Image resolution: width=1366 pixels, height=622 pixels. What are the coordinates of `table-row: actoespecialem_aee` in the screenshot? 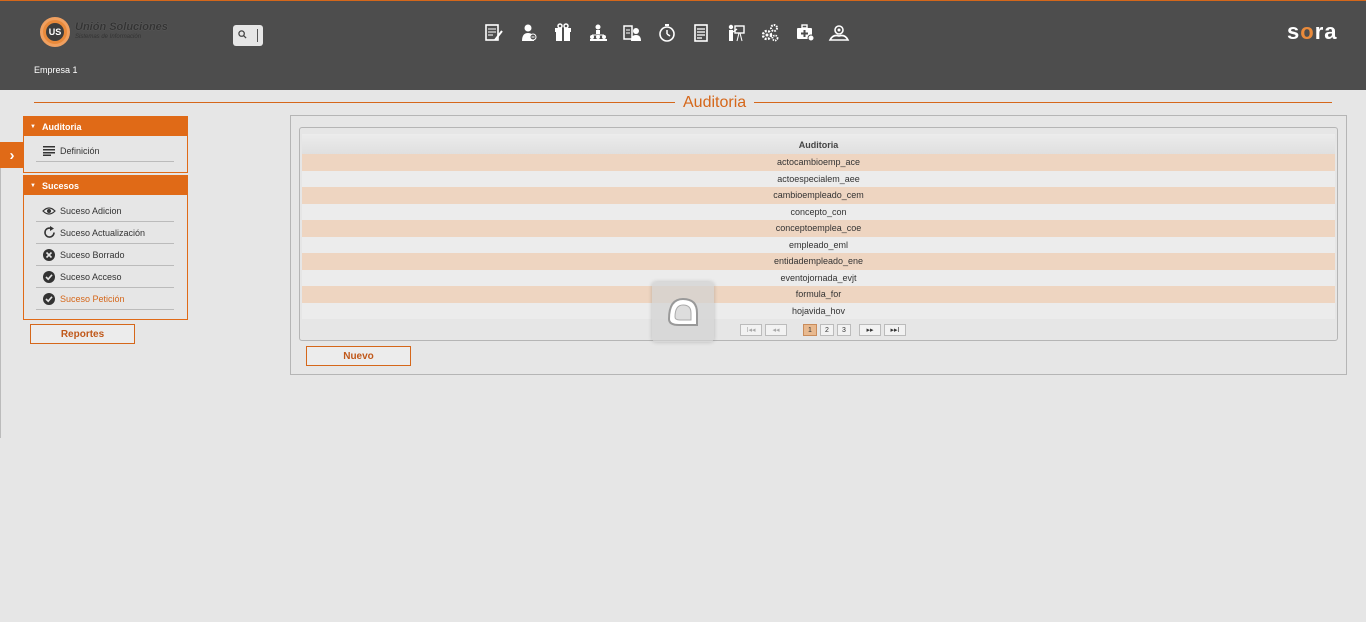 It's located at (818, 178).